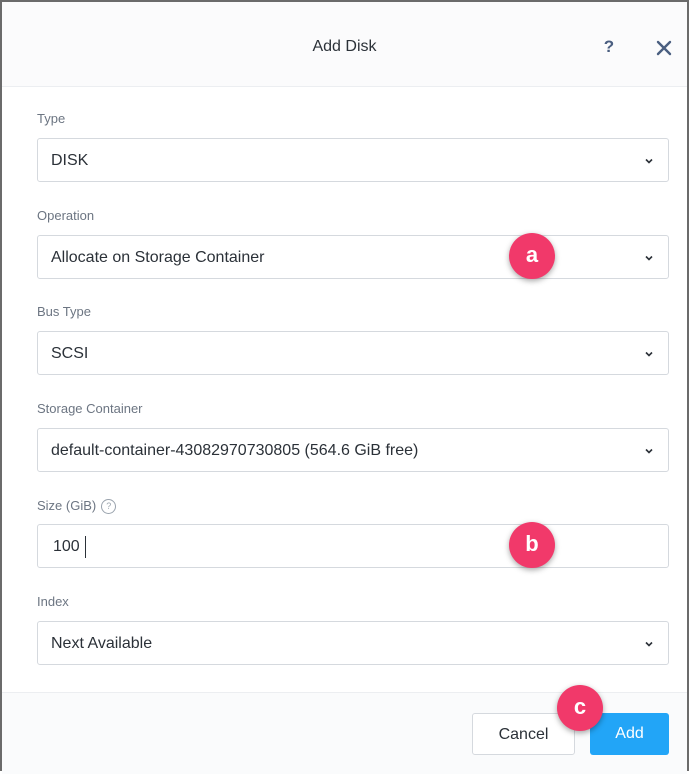 This screenshot has height=774, width=689. What do you see at coordinates (70, 160) in the screenshot?
I see `type-value: DISK` at bounding box center [70, 160].